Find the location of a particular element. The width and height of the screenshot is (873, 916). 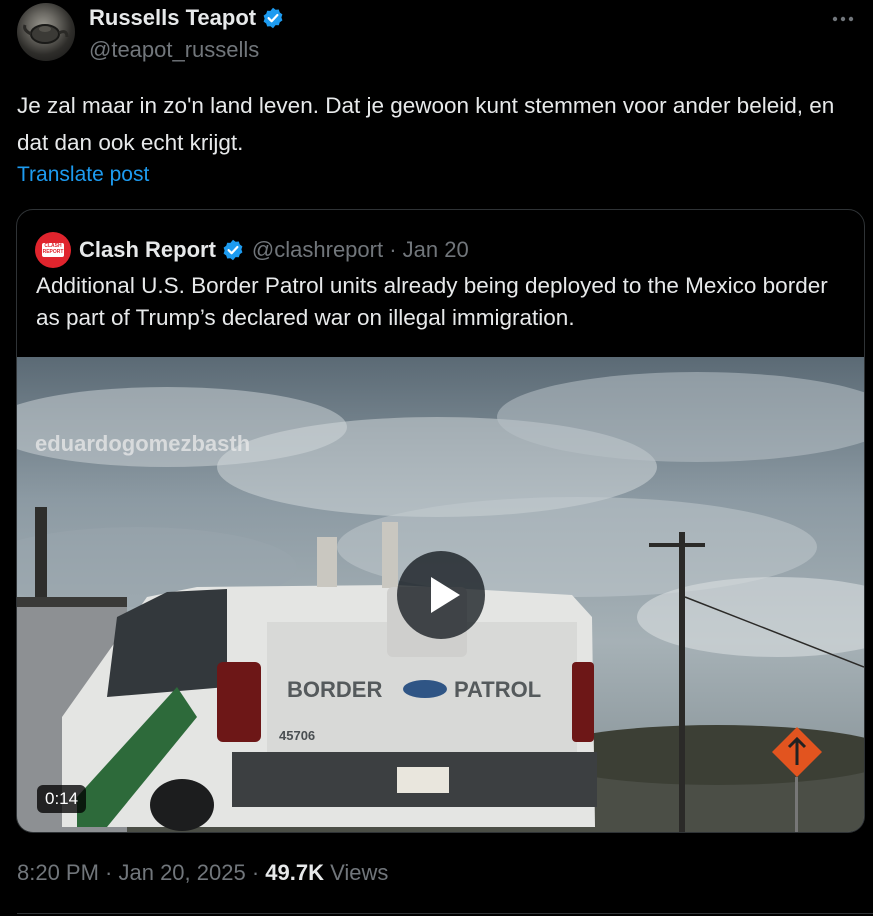

post-timestamp: 8:20 PM · Jan 20, 2025 · is located at coordinates (138, 872).